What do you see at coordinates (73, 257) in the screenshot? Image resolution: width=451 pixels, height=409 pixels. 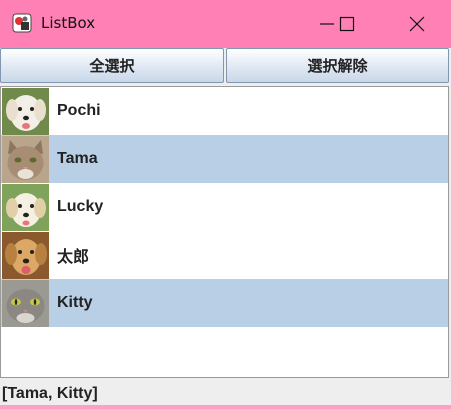 I see `list-item-label: 太郎` at bounding box center [73, 257].